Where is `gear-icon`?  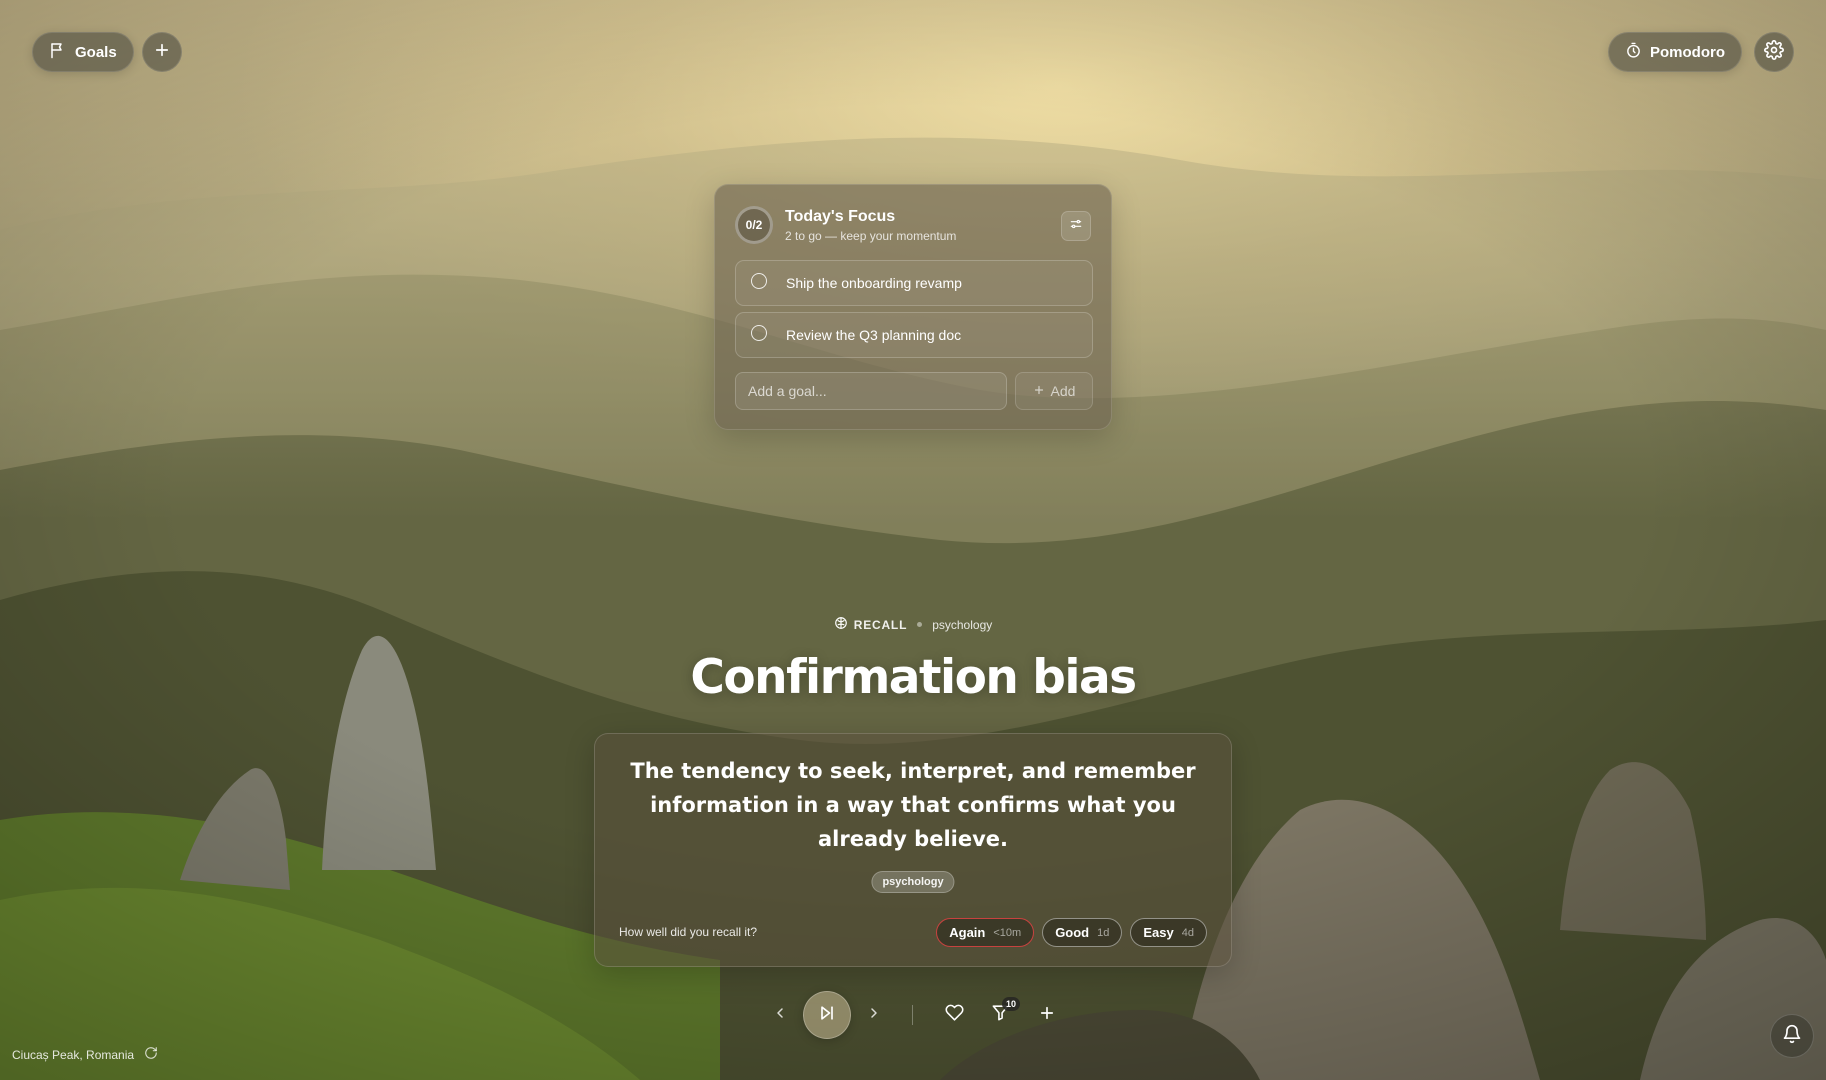
gear-icon is located at coordinates (1774, 52).